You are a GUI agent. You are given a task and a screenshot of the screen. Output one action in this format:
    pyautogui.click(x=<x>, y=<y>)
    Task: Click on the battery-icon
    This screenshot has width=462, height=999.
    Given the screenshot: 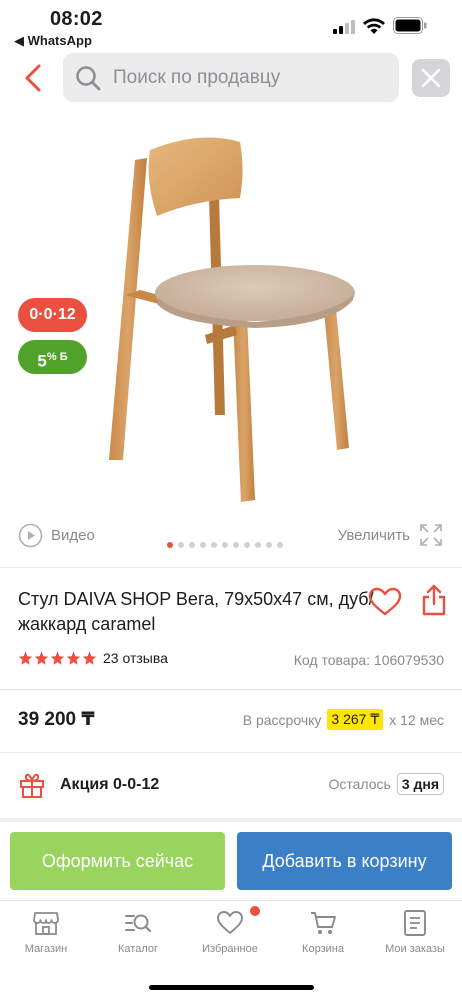 What is the action you would take?
    pyautogui.click(x=410, y=25)
    